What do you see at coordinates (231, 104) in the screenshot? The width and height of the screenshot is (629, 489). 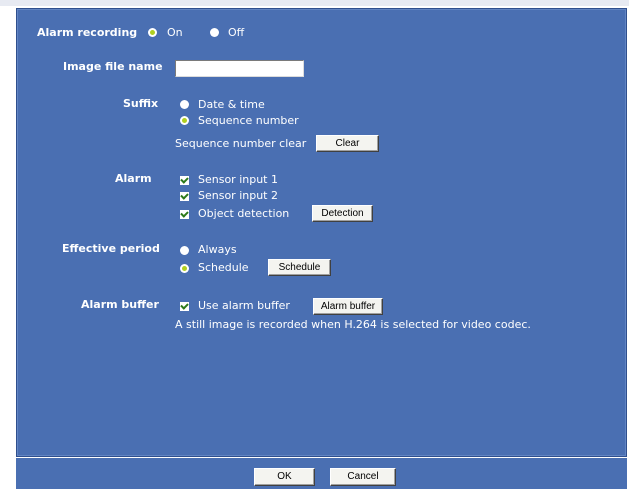 I see `suffix-date-time-label: Date & time` at bounding box center [231, 104].